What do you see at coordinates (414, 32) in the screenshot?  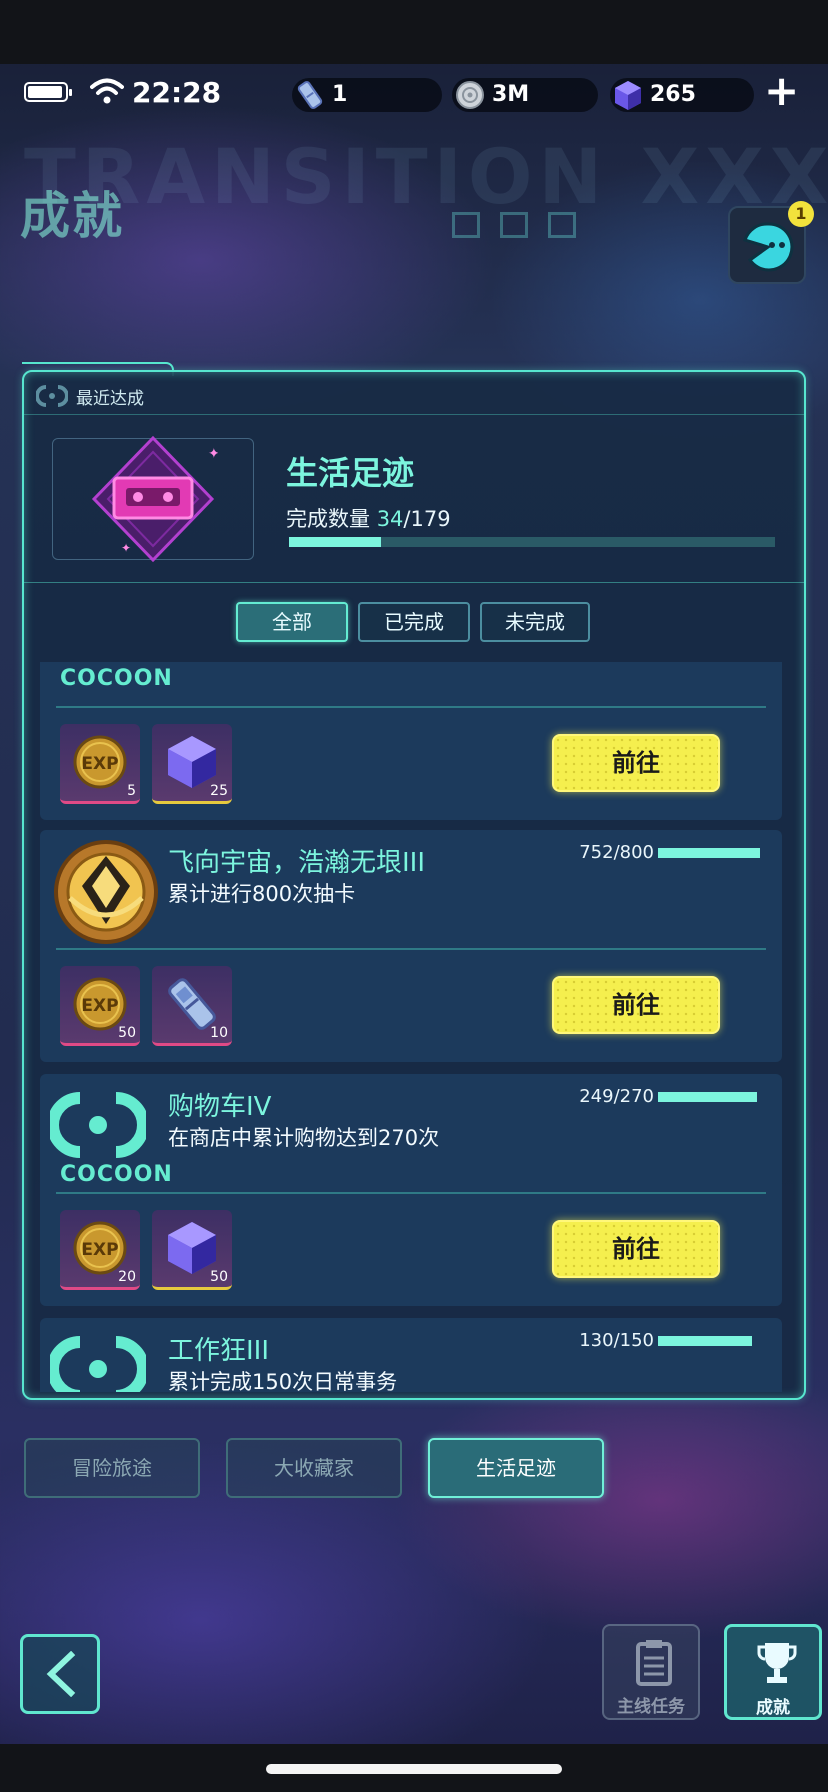 I see `top-bezel` at bounding box center [414, 32].